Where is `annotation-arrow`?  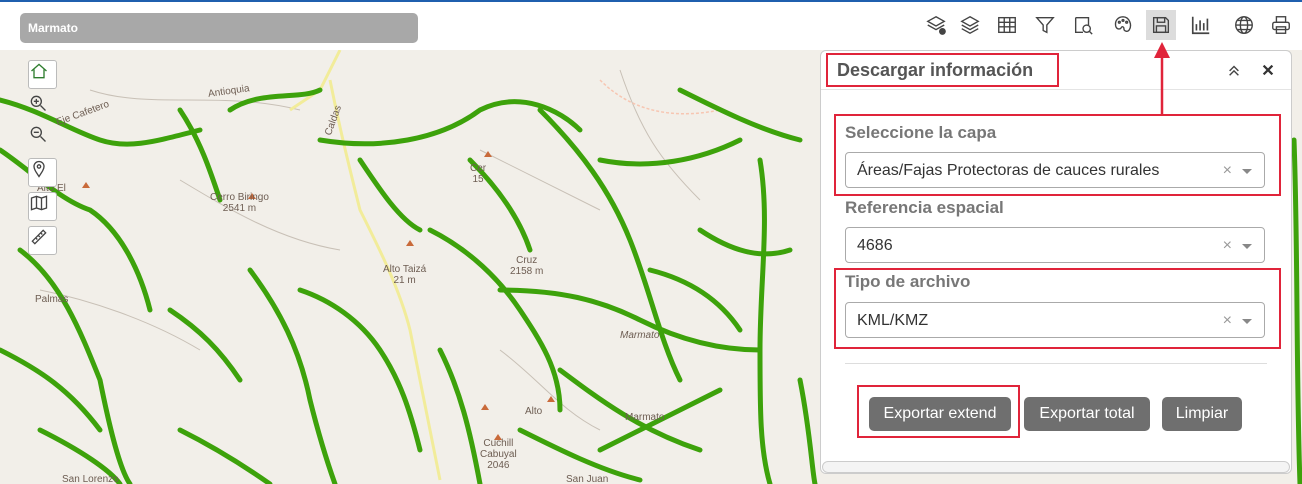 annotation-arrow is located at coordinates (1162, 79).